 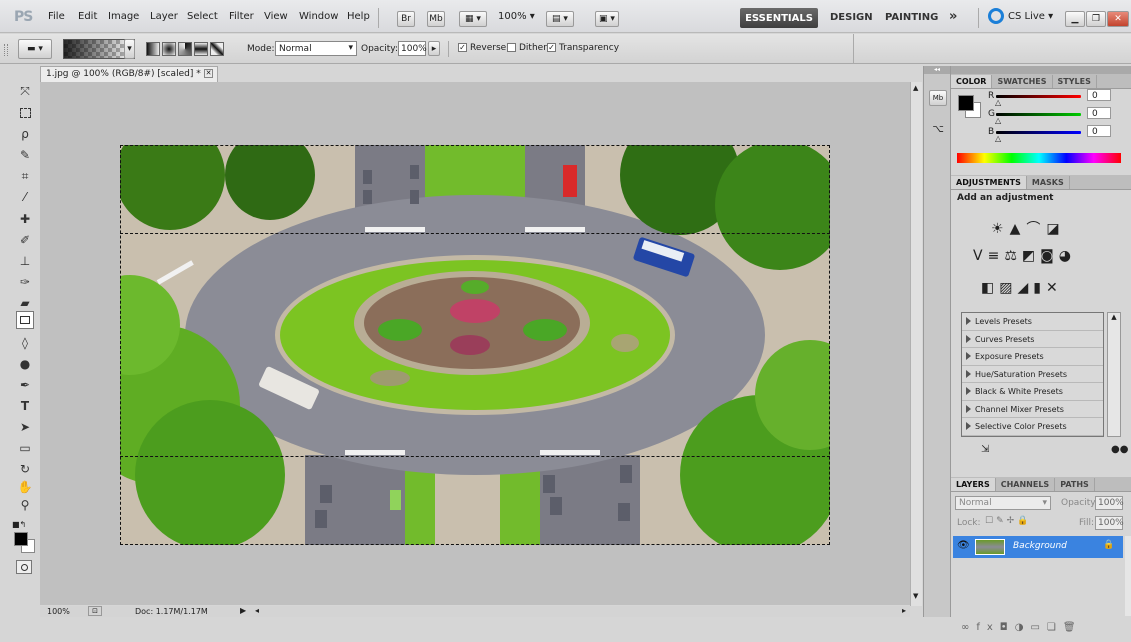 I want to click on r-slider, so click(x=1038, y=96).